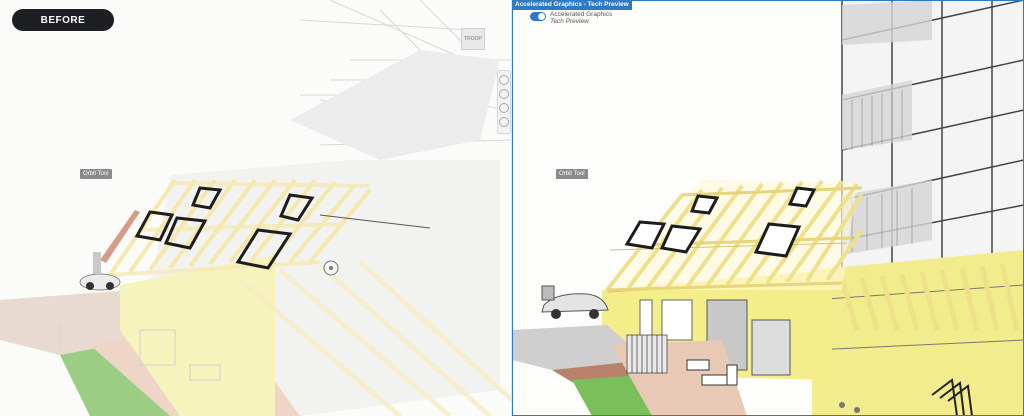 This screenshot has height=416, width=1024. What do you see at coordinates (541, 16) in the screenshot?
I see `toggle-knob` at bounding box center [541, 16].